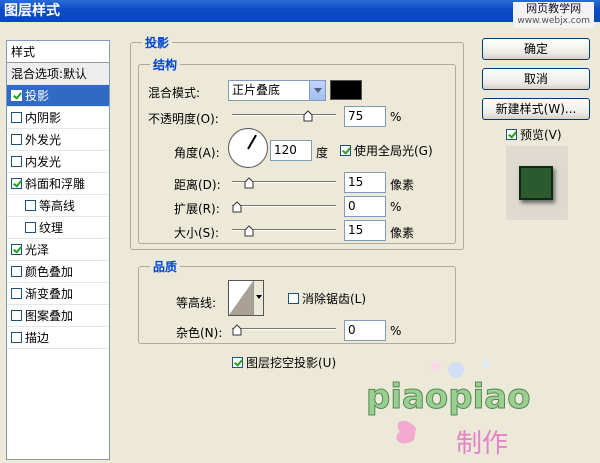 This screenshot has width=600, height=463. What do you see at coordinates (49, 272) in the screenshot?
I see `styles-list-item-label: 颜色叠加` at bounding box center [49, 272].